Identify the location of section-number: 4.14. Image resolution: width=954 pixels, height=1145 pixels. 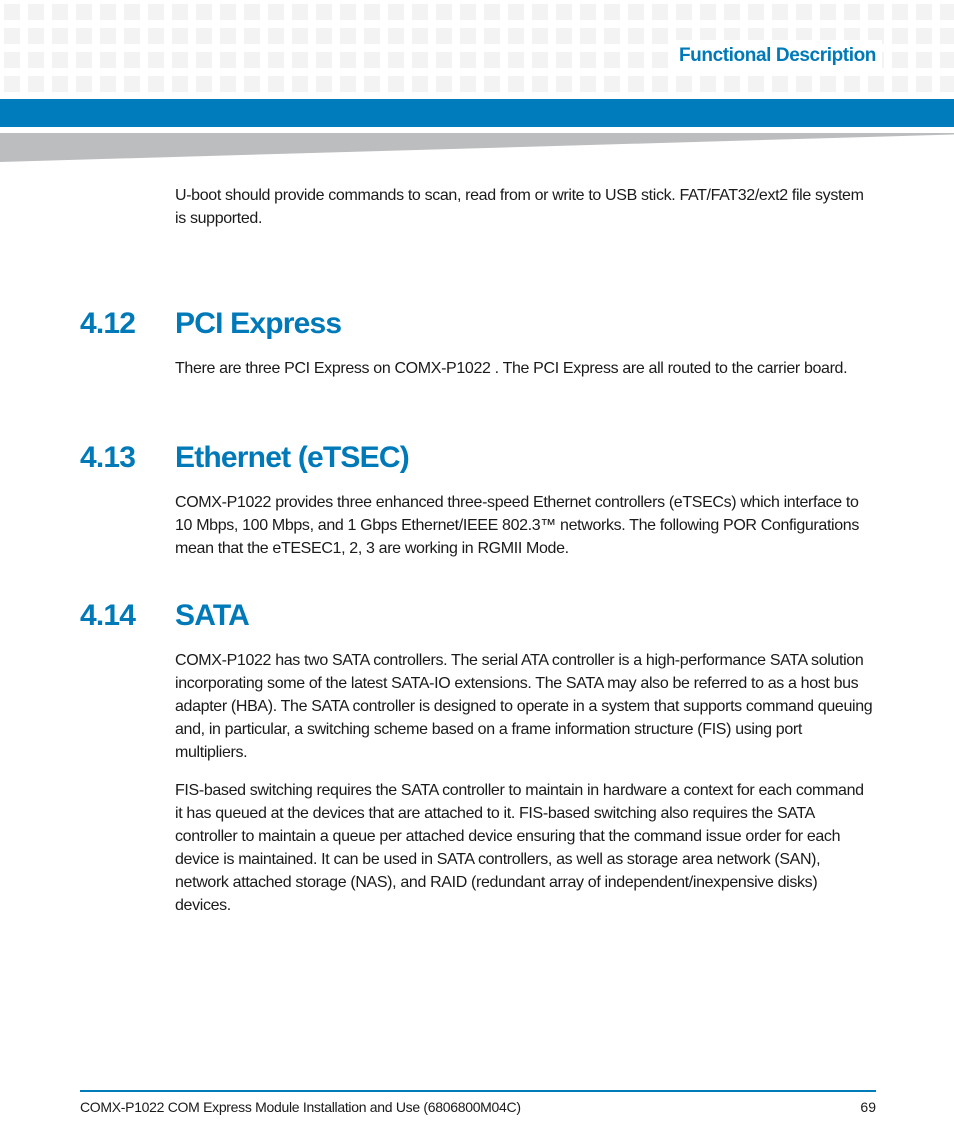
(108, 615).